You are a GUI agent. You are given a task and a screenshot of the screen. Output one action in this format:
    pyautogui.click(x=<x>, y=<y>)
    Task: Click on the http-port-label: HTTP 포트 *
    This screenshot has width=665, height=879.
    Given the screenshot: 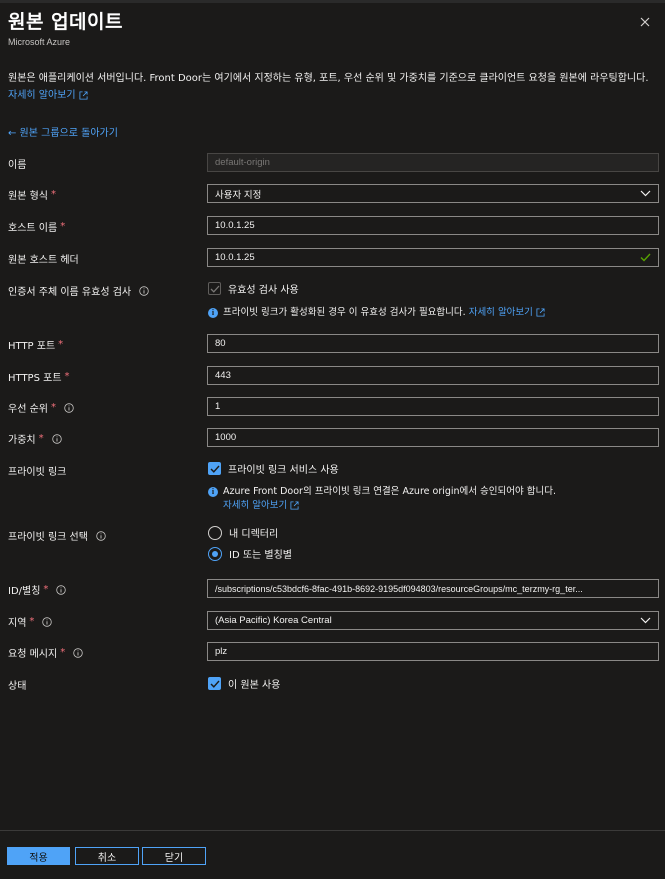 What is the action you would take?
    pyautogui.click(x=36, y=345)
    